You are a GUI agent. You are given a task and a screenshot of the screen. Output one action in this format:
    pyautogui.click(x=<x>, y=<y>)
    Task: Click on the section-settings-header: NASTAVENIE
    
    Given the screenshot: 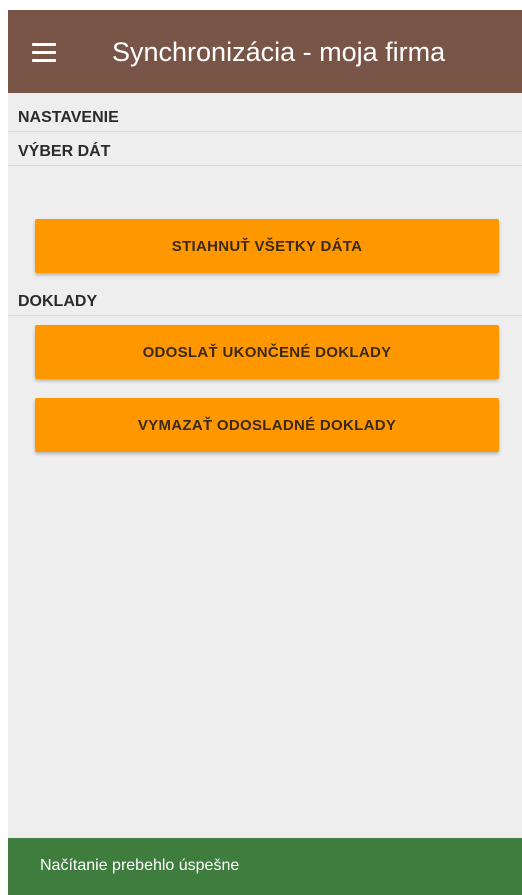 What is the action you would take?
    pyautogui.click(x=265, y=119)
    